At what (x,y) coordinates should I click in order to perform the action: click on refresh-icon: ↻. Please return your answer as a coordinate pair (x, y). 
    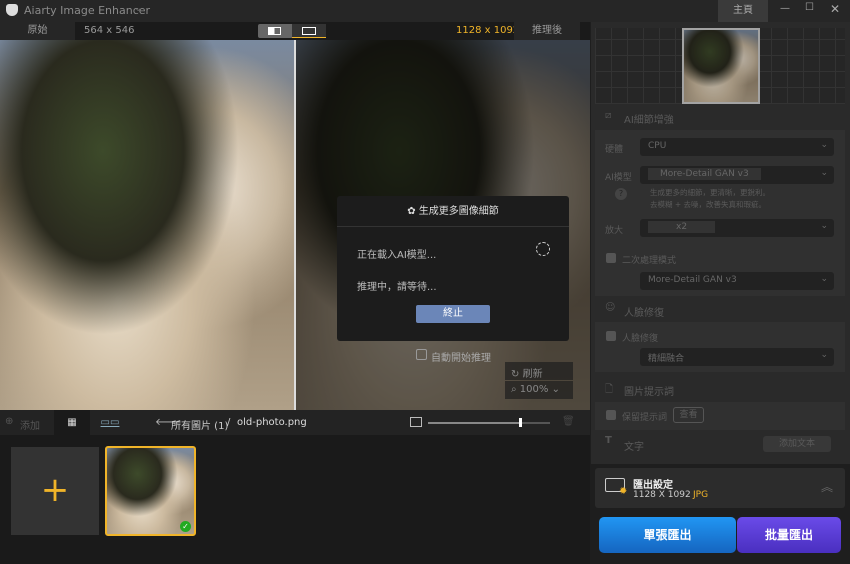
    Looking at the image, I should click on (515, 374).